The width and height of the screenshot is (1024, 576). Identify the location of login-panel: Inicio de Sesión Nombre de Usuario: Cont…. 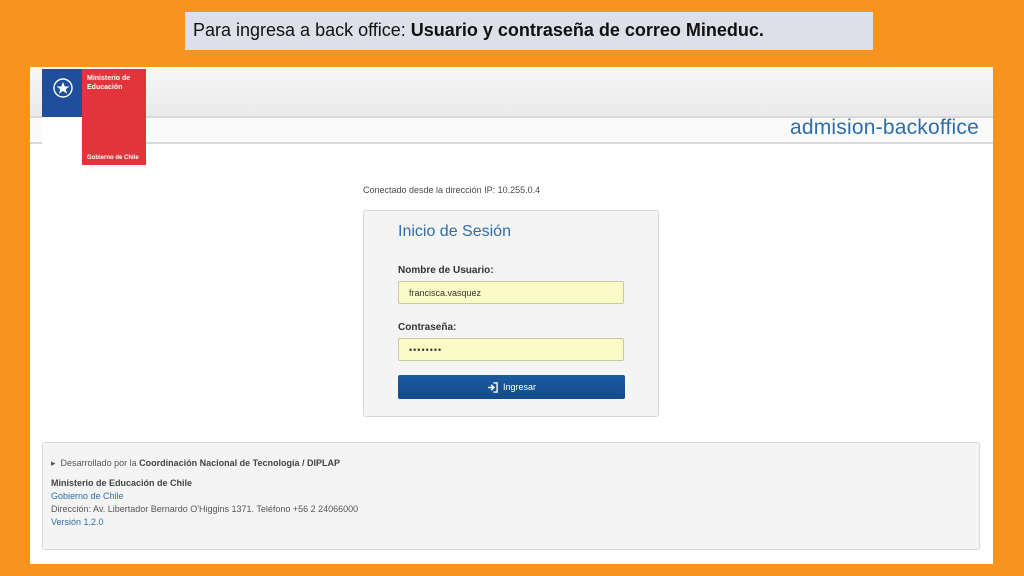
(511, 313).